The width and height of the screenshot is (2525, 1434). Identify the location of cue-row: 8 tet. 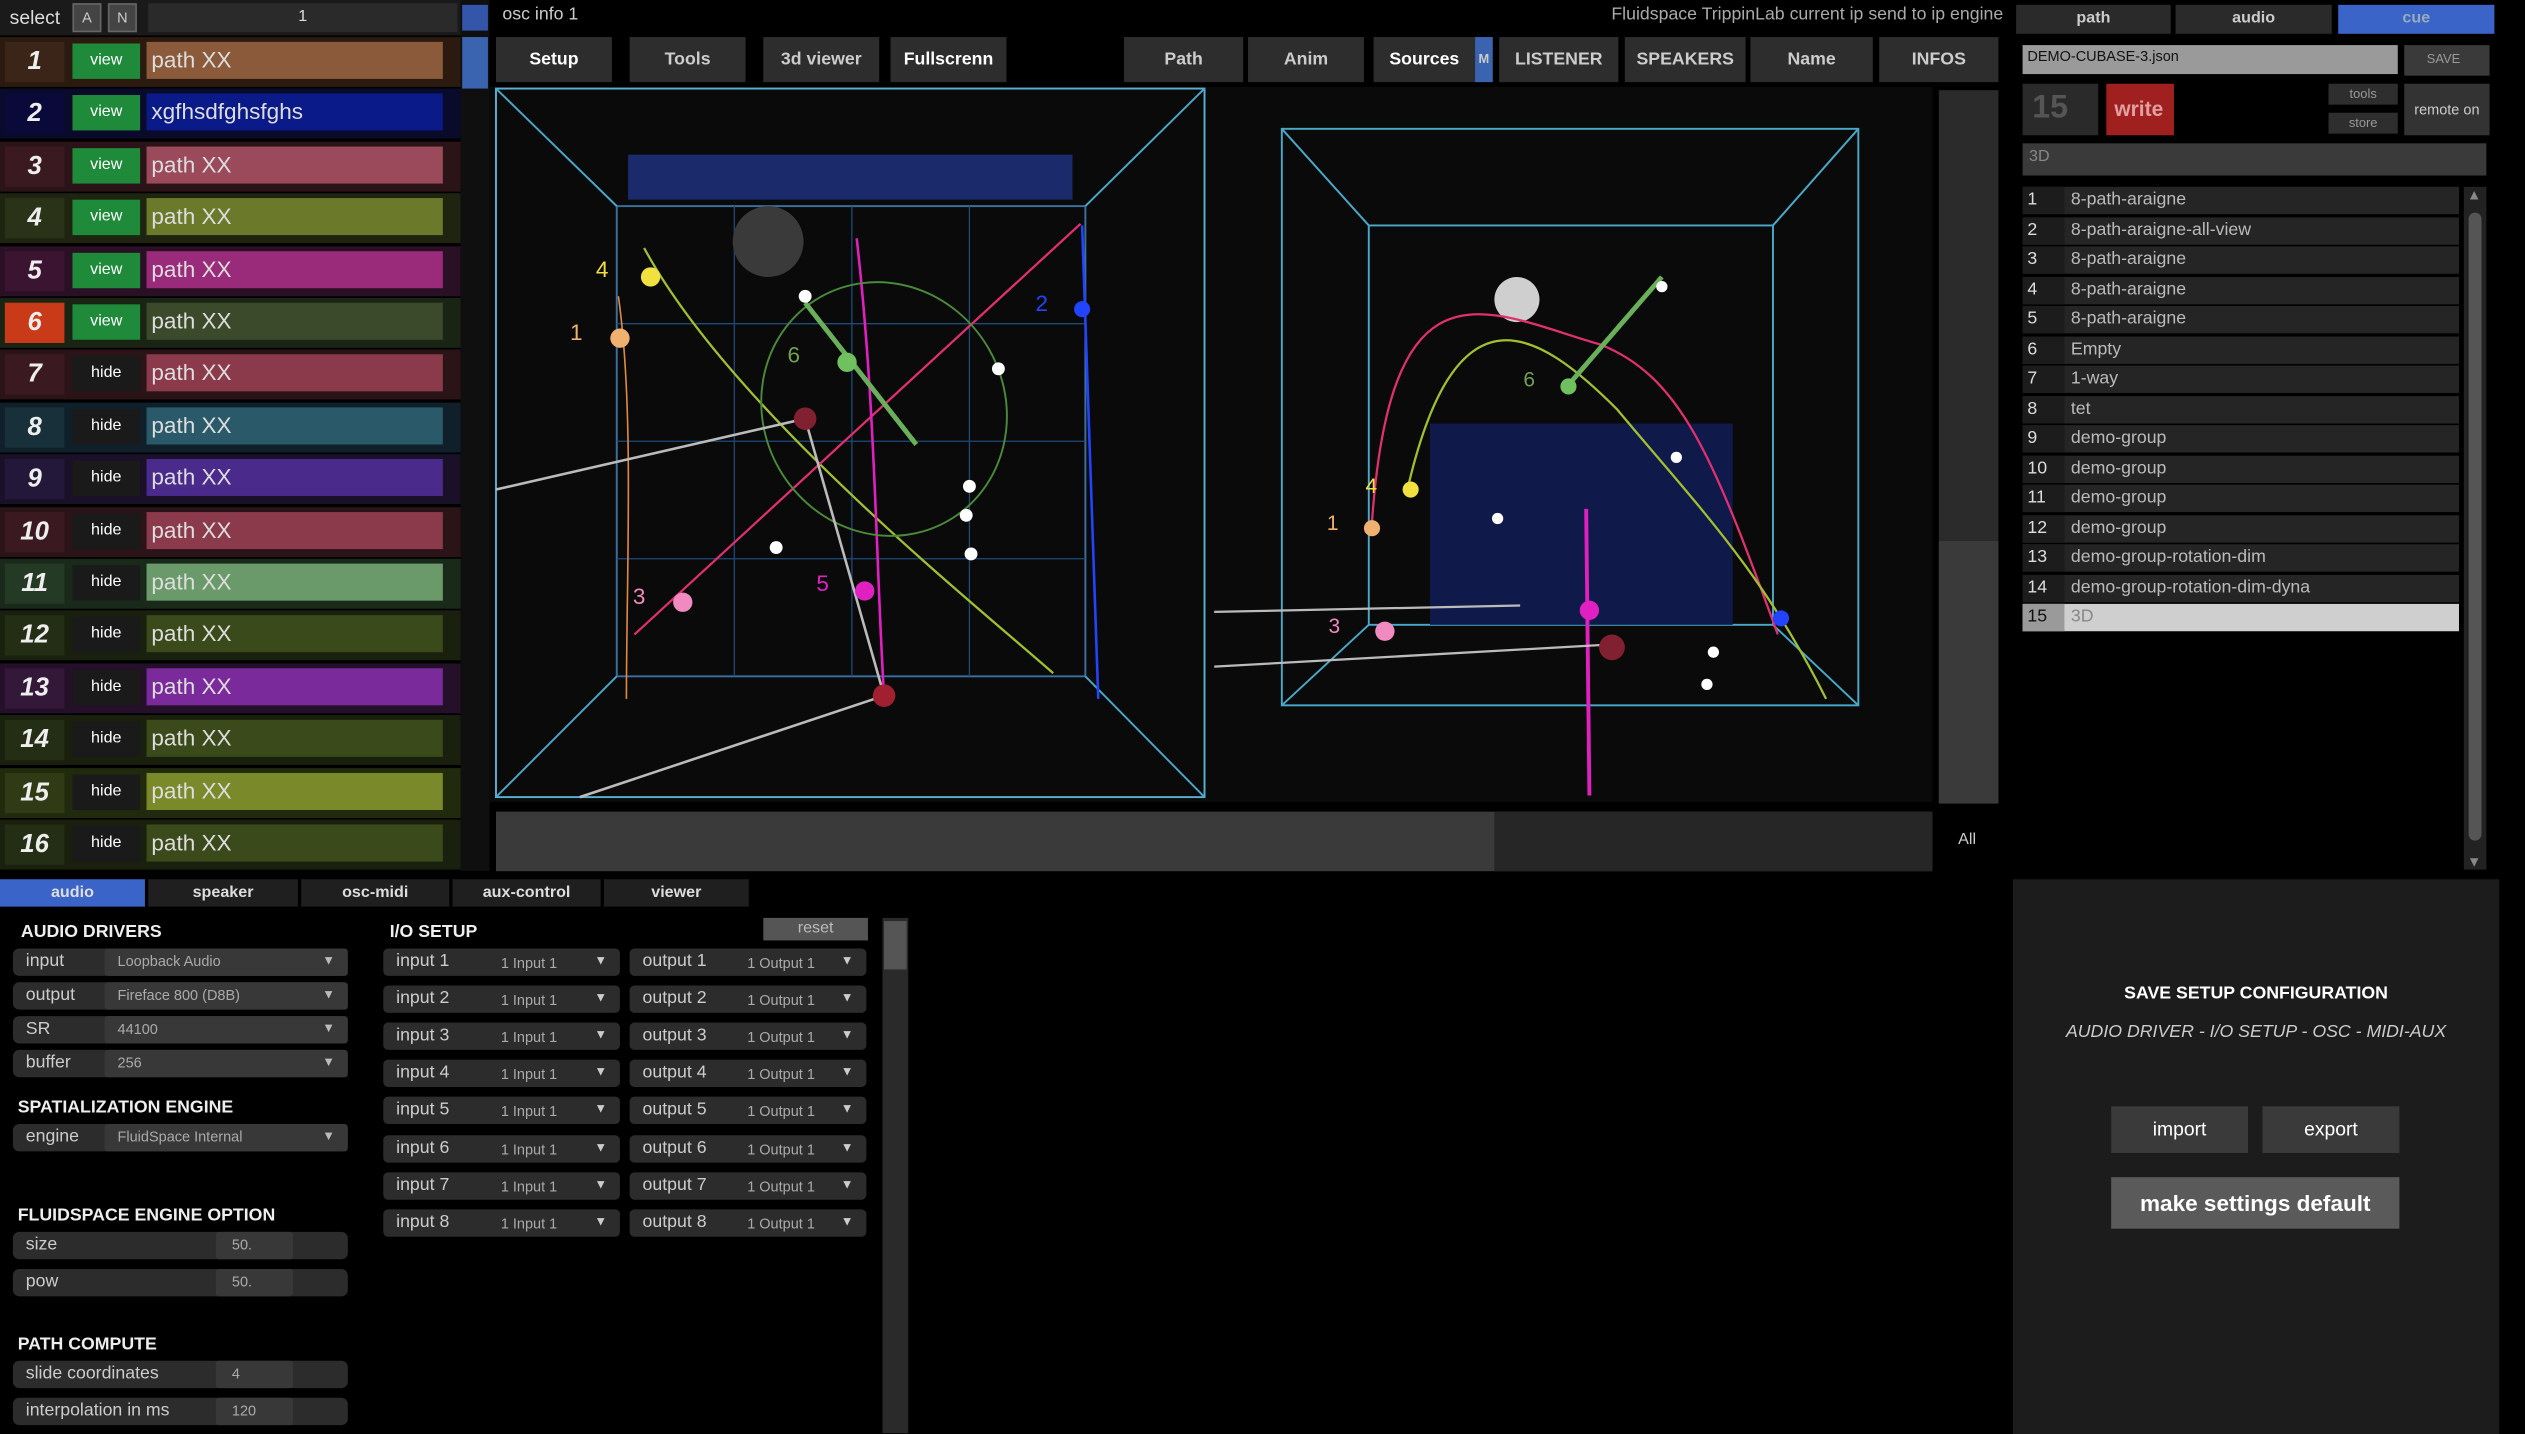
(2240, 409).